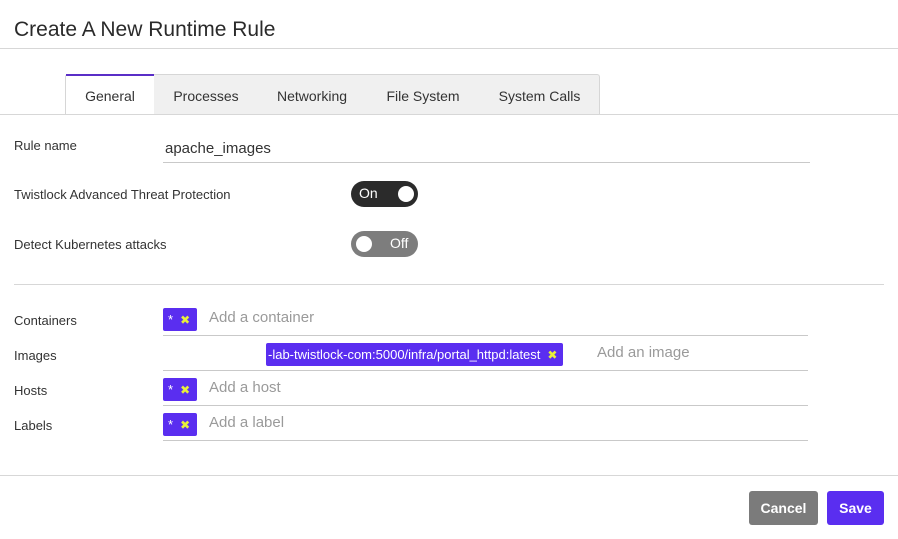  I want to click on cancel-button: Cancel, so click(783, 508).